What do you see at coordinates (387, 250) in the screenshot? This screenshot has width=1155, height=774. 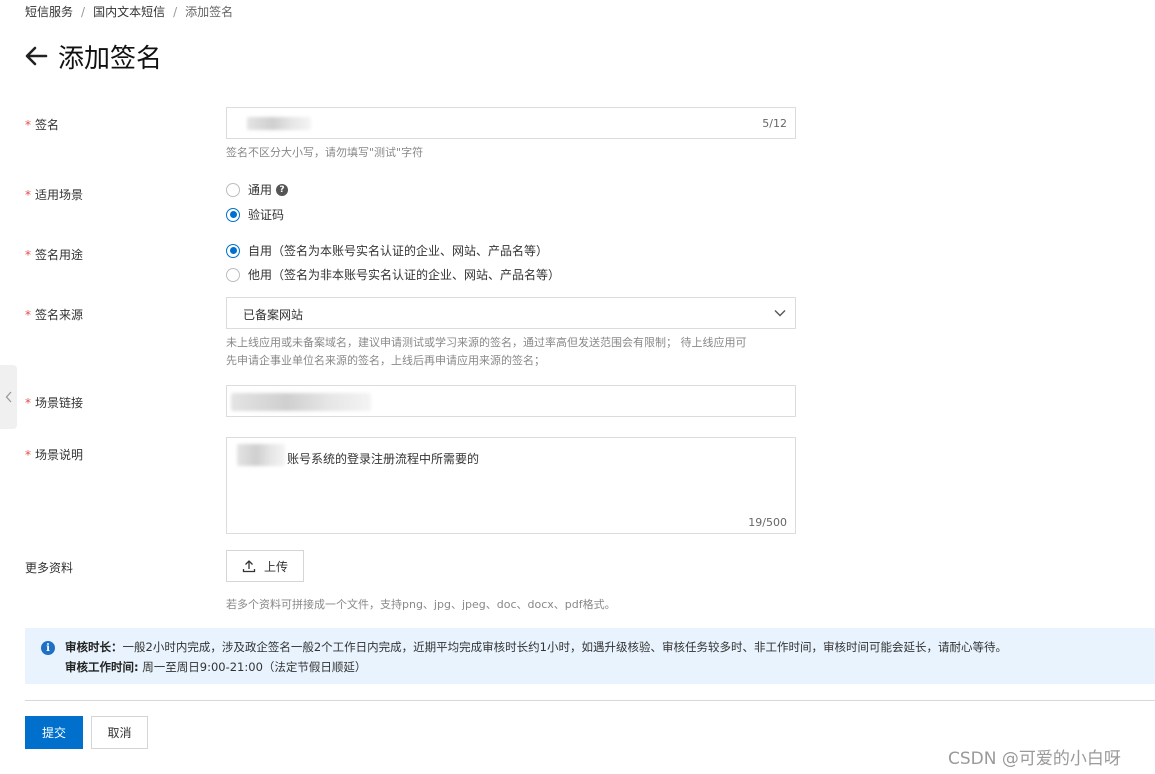 I see `usage-option-self: 自用（签名为本账号实名认证的企业、网站、产品名等）` at bounding box center [387, 250].